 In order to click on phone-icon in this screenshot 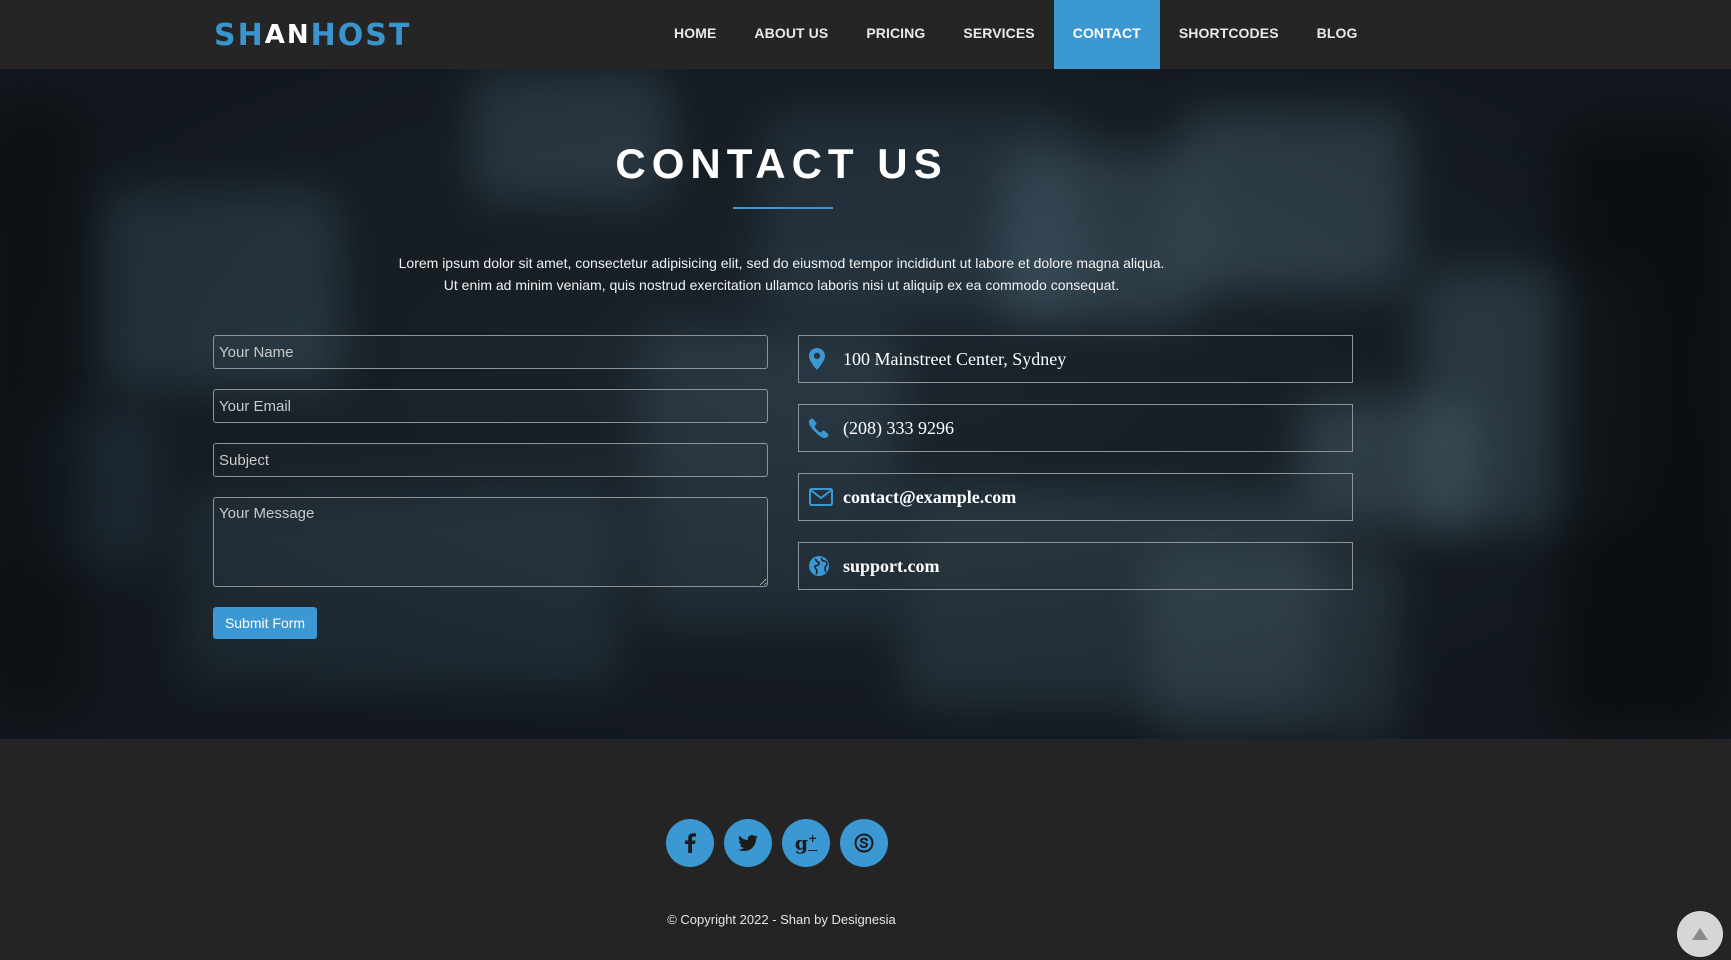, I will do `click(823, 428)`.